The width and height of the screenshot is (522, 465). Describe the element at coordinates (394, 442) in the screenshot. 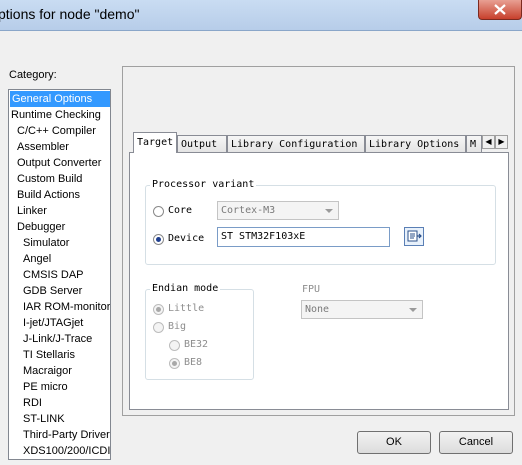

I see `ok-button: OK` at that location.